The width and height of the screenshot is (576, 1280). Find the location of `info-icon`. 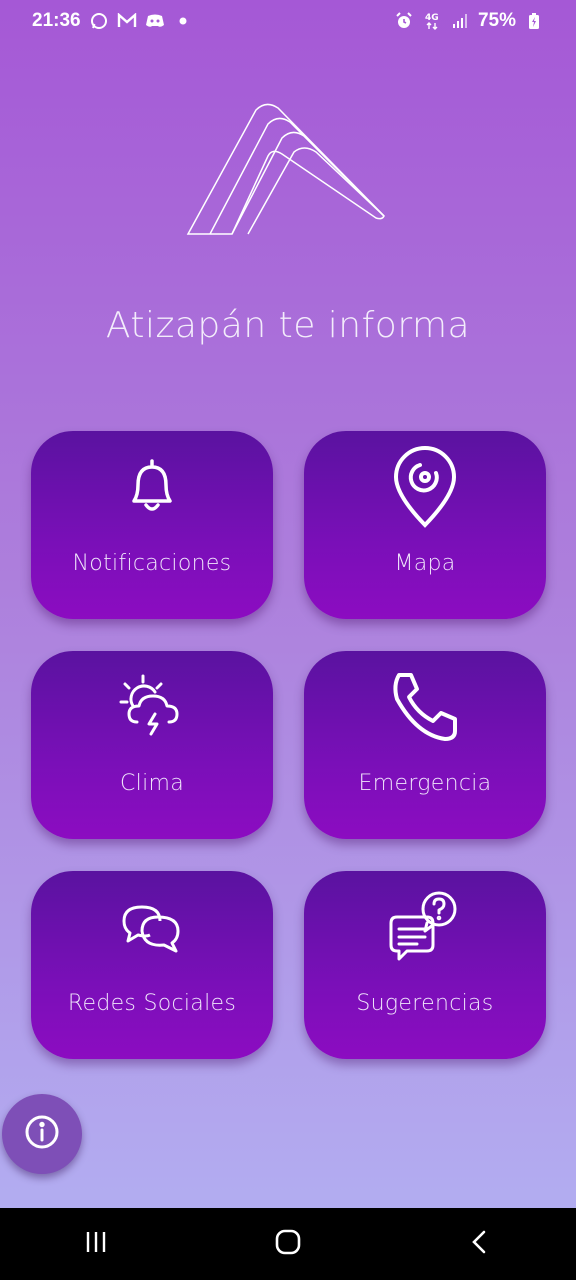

info-icon is located at coordinates (42, 1134).